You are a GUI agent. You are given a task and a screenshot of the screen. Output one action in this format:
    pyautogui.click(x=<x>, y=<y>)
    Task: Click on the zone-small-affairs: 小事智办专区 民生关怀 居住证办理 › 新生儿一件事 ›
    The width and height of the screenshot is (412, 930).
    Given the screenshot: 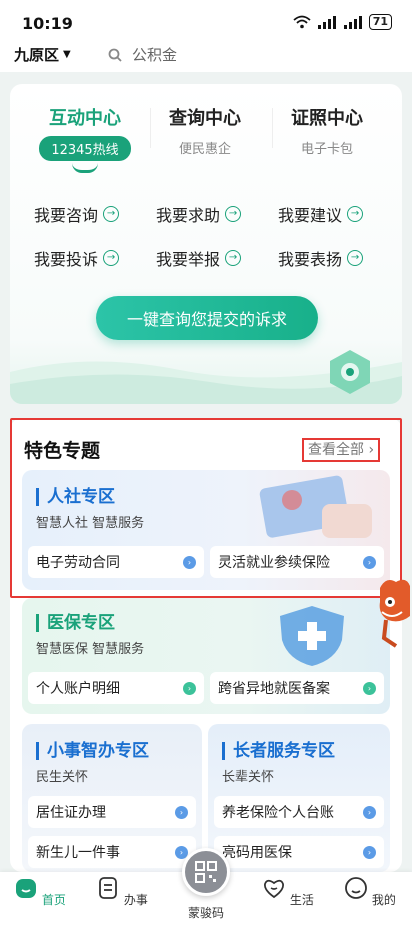 What is the action you would take?
    pyautogui.click(x=112, y=798)
    